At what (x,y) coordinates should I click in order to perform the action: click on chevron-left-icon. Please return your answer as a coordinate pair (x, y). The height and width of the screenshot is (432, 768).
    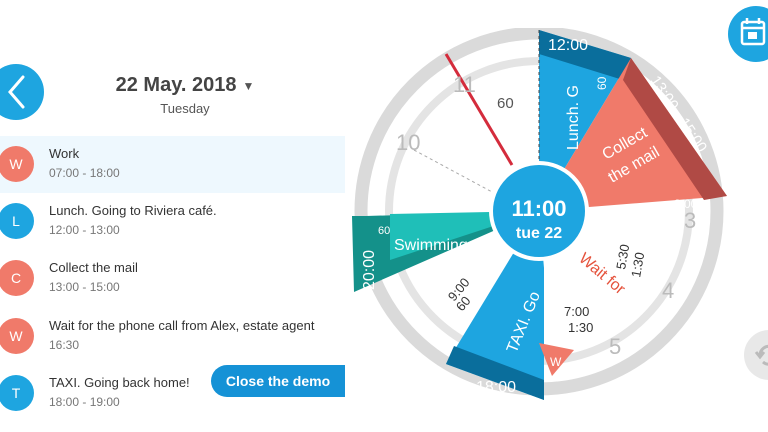
    Looking at the image, I should click on (16, 92).